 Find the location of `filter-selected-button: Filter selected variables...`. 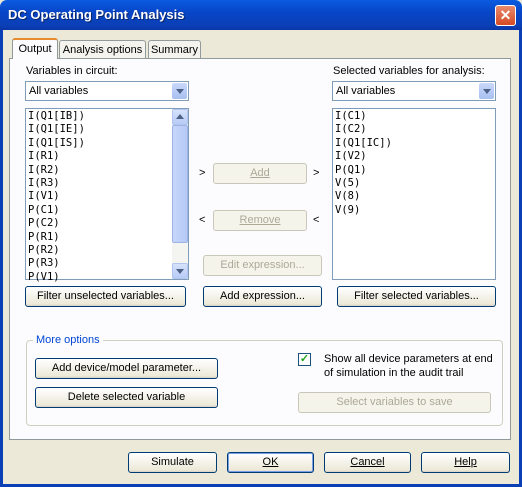

filter-selected-button: Filter selected variables... is located at coordinates (416, 296).